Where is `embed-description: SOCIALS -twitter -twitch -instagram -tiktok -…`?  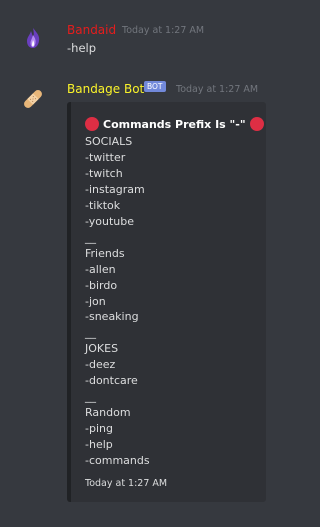 embed-description: SOCIALS -twitter -twitch -instagram -tiktok -… is located at coordinates (117, 301).